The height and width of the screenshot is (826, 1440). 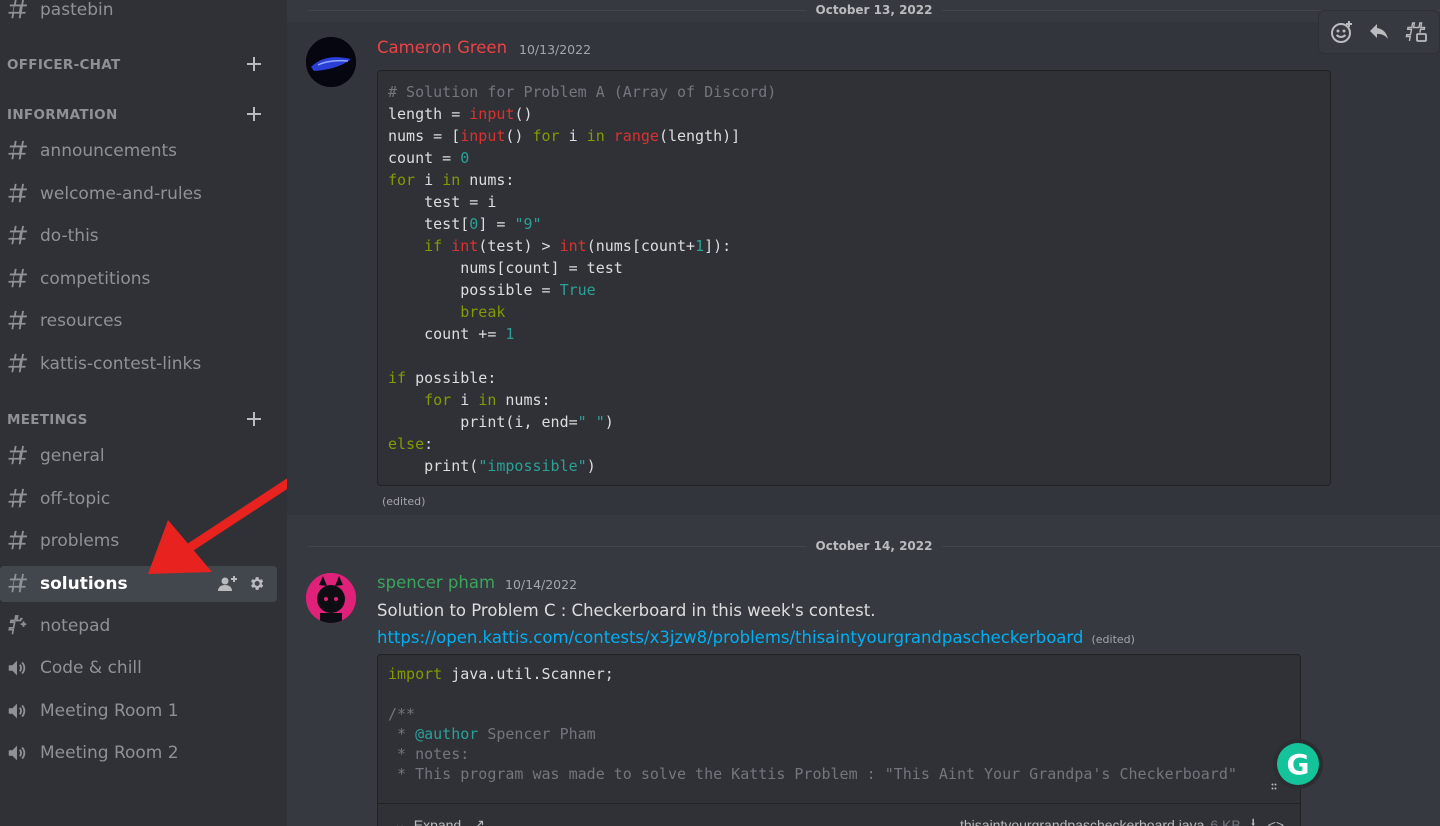 I want to click on date-divider-label: October 14, 2022, so click(x=874, y=546).